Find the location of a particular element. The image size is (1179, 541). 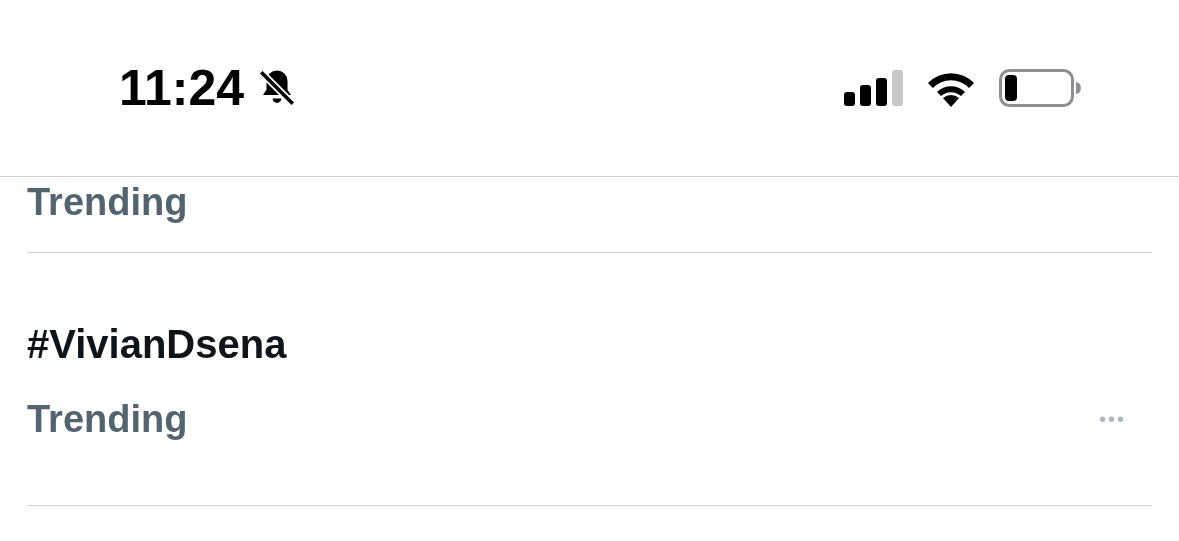

status-time: 11:24 is located at coordinates (182, 87).